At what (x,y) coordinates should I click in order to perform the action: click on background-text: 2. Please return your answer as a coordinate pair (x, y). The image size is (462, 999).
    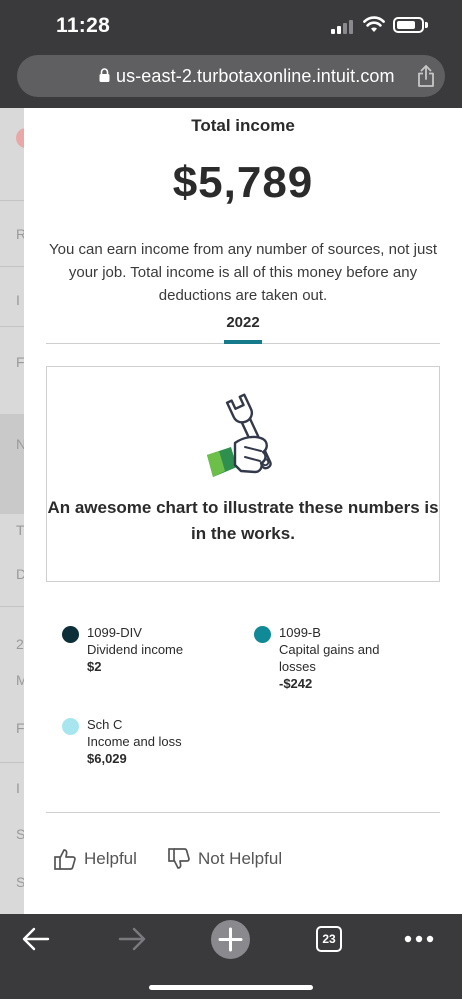
    Looking at the image, I should click on (20, 644).